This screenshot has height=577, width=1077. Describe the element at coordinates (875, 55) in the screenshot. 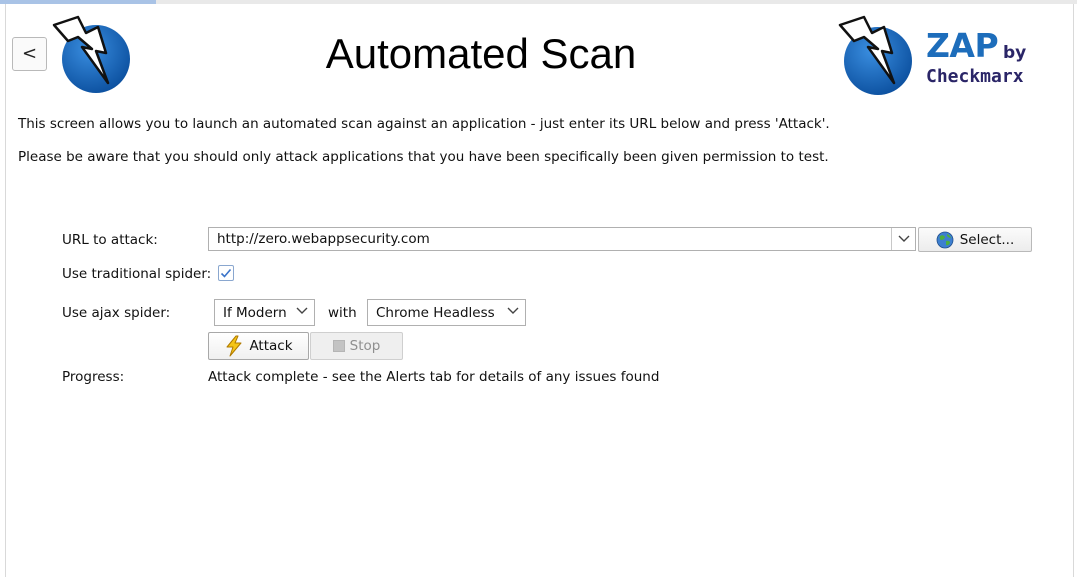

I see `zap-brand-logo` at that location.